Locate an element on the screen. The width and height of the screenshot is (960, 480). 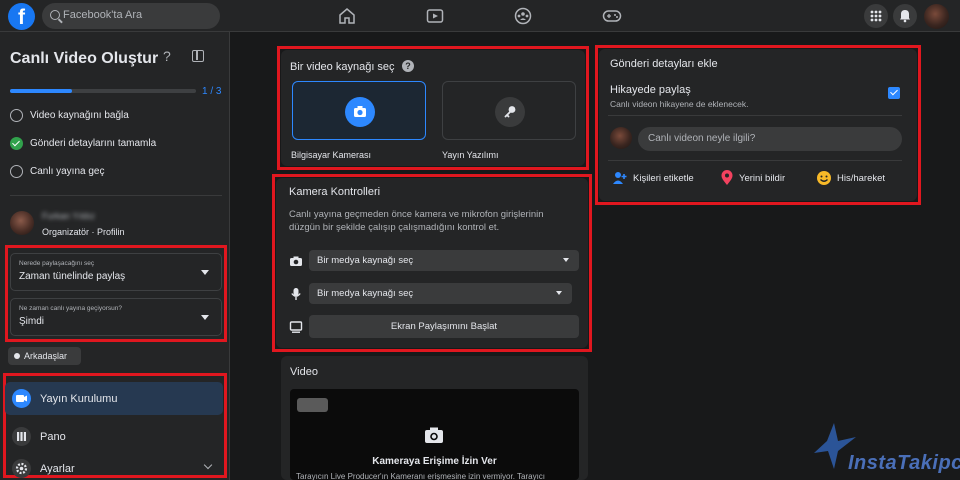
grid-menu-icon is located at coordinates (876, 16).